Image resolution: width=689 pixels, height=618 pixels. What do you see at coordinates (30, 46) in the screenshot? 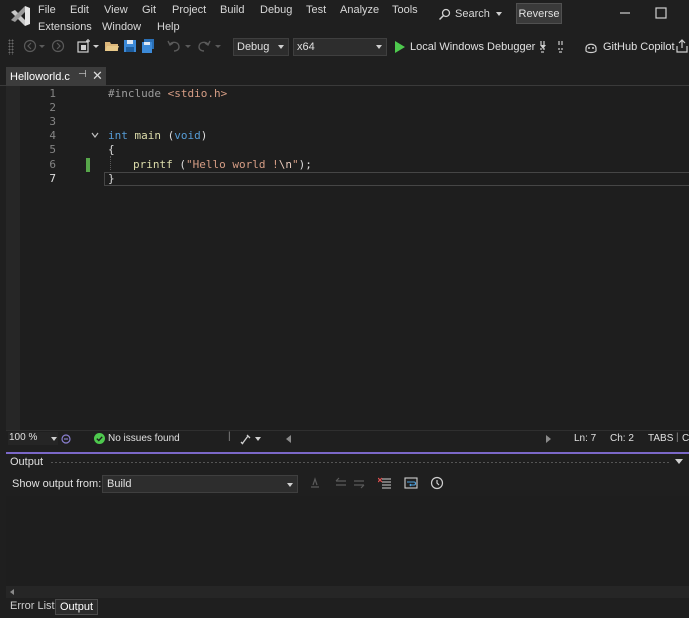
I see `navigate-back-icon` at bounding box center [30, 46].